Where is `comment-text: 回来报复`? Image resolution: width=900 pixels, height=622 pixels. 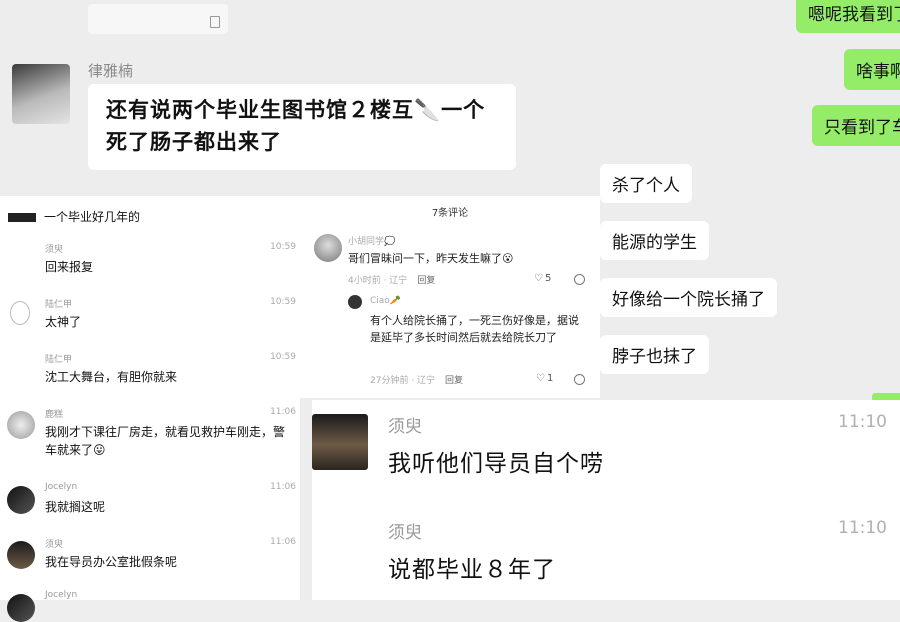 comment-text: 回来报复 is located at coordinates (69, 267).